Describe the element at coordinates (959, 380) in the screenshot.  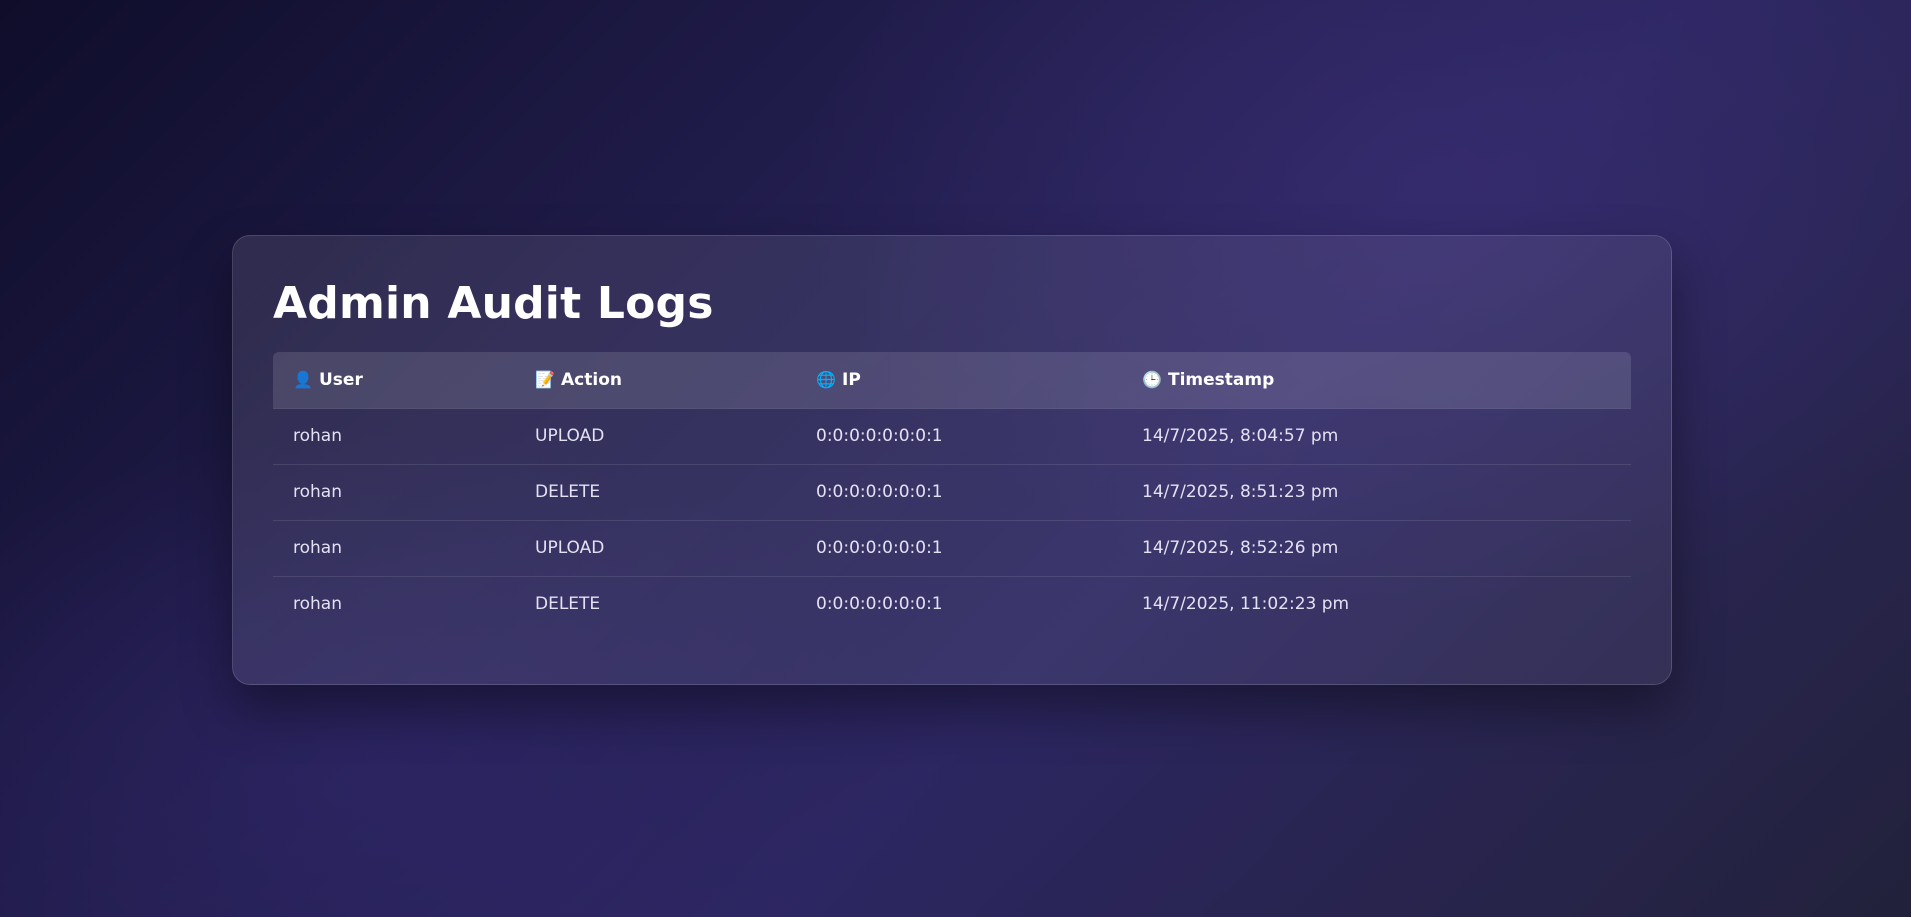
I see `column-header-ip: 🌐 IP` at that location.